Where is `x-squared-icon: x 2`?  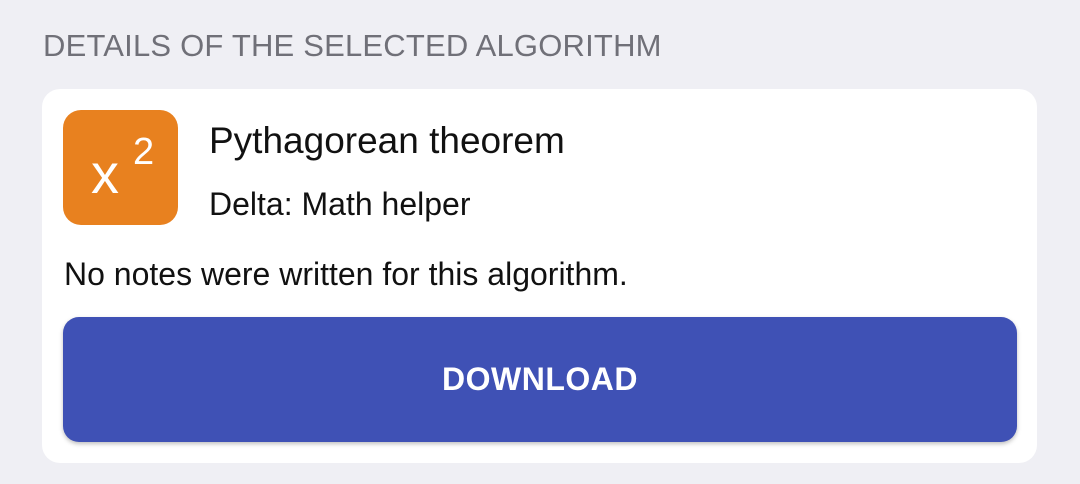
x-squared-icon: x 2 is located at coordinates (120, 167).